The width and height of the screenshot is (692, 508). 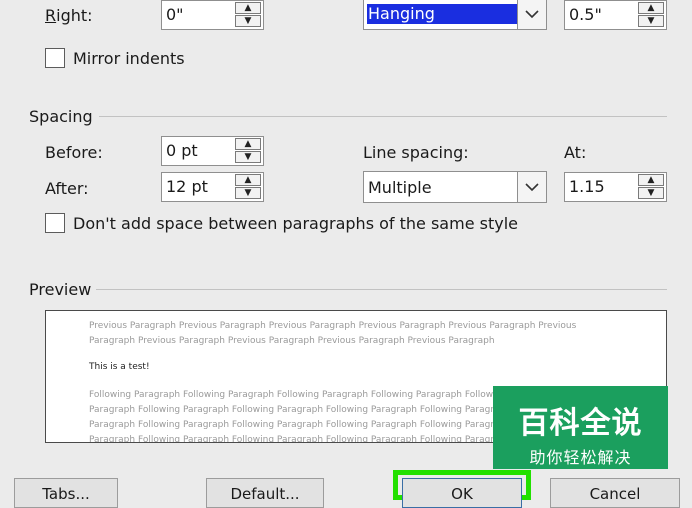 What do you see at coordinates (187, 186) in the screenshot?
I see `after-value: 12 pt` at bounding box center [187, 186].